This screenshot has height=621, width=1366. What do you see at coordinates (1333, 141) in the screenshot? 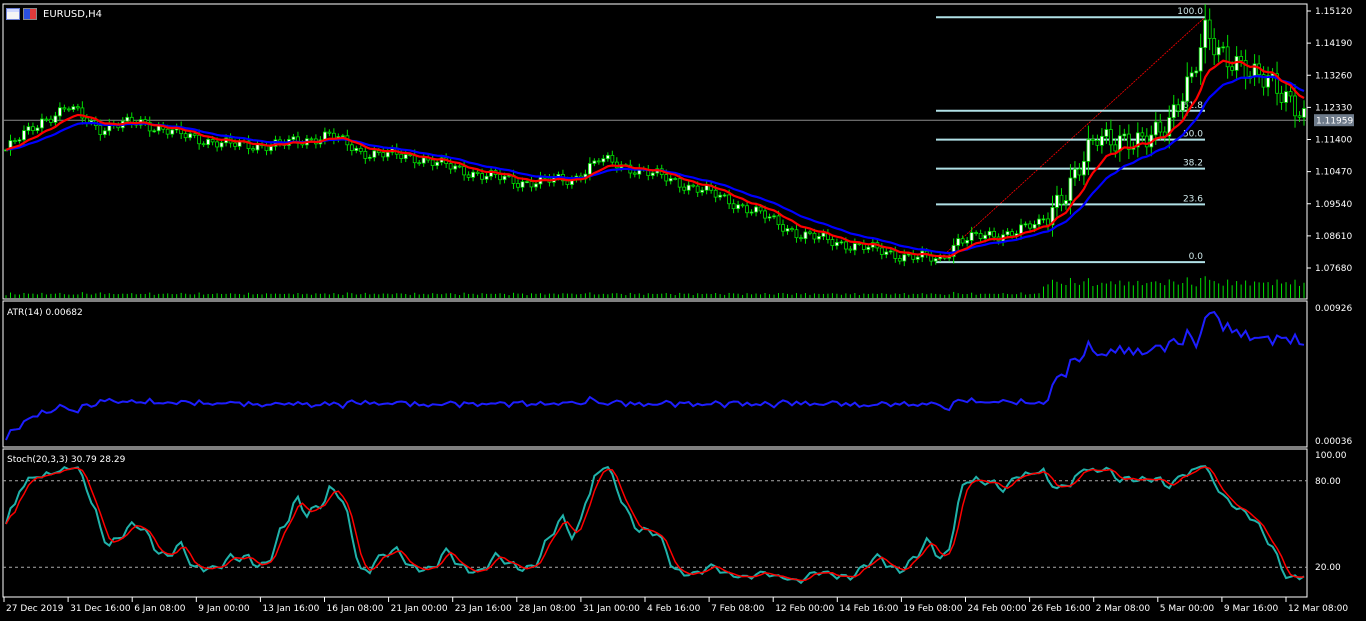
I see `price-tick-label: 1.11400` at bounding box center [1333, 141].